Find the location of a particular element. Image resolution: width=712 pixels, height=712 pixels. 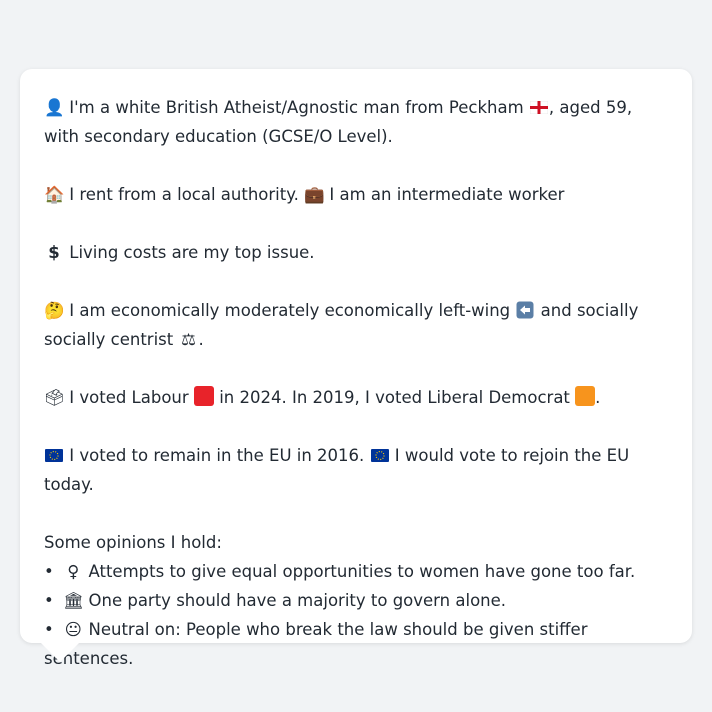

vote-2024-text: I voted Labour is located at coordinates (129, 397).